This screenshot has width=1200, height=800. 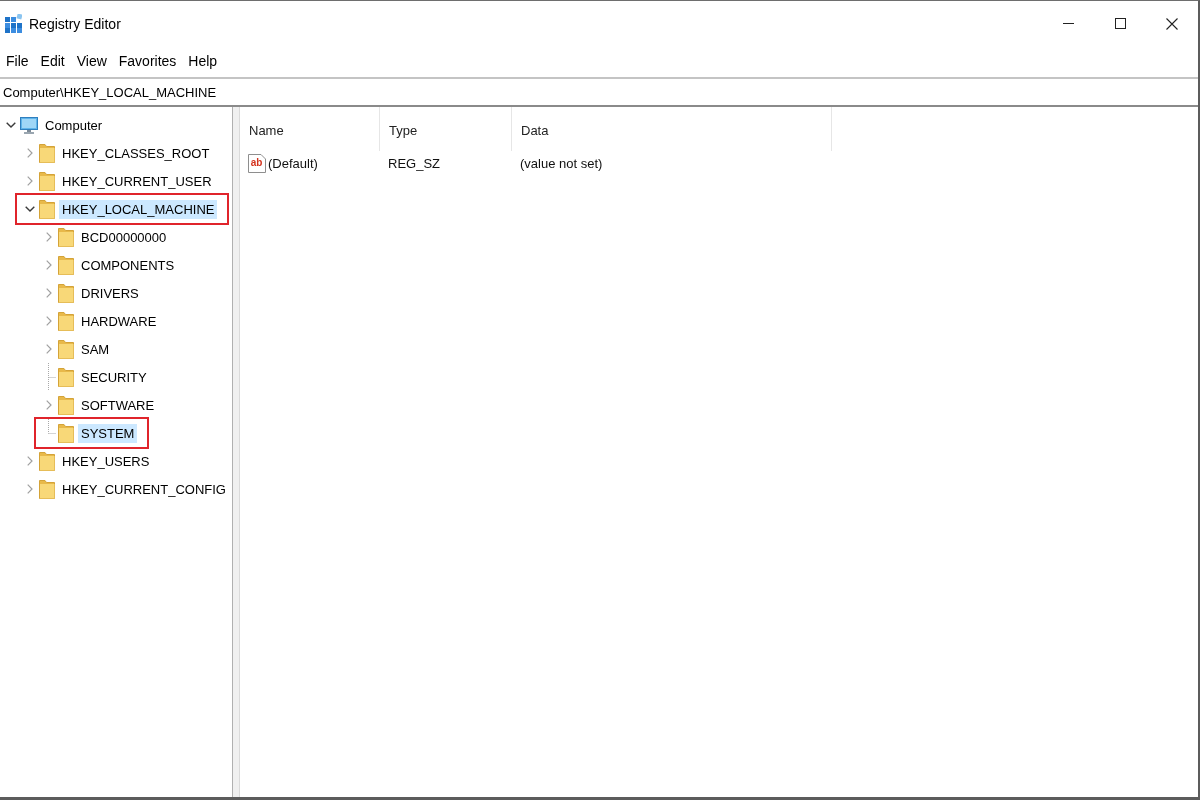 I want to click on menu-item: Favorites, so click(x=147, y=61).